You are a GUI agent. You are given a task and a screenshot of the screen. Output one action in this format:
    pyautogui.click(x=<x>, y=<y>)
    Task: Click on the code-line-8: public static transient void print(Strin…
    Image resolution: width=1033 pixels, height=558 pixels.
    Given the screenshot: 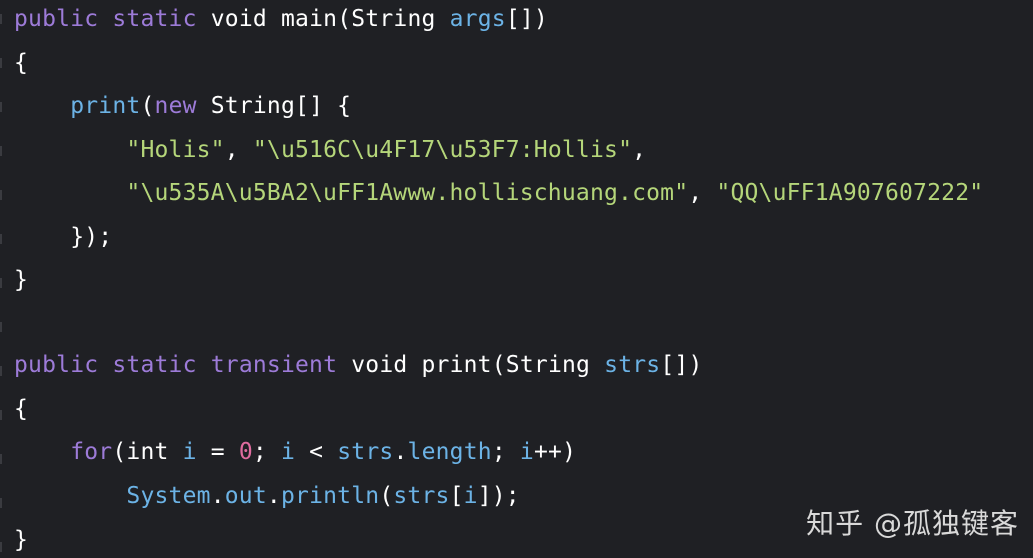 What is the action you would take?
    pyautogui.click(x=358, y=365)
    